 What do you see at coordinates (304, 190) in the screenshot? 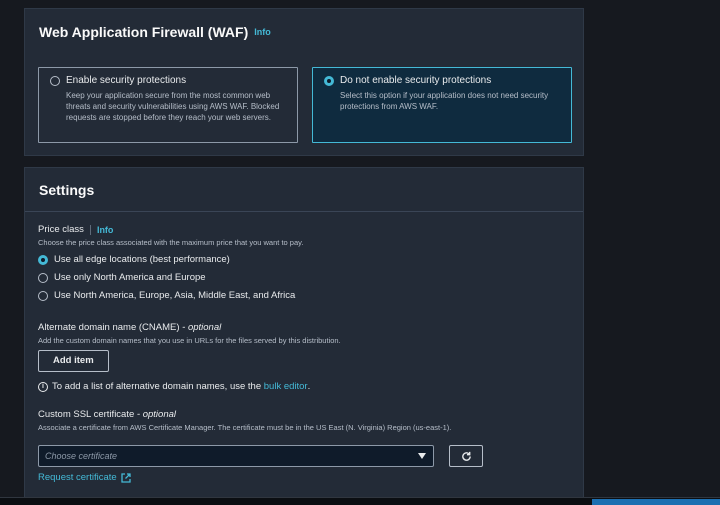
I see `settings-panel-header: Settings` at bounding box center [304, 190].